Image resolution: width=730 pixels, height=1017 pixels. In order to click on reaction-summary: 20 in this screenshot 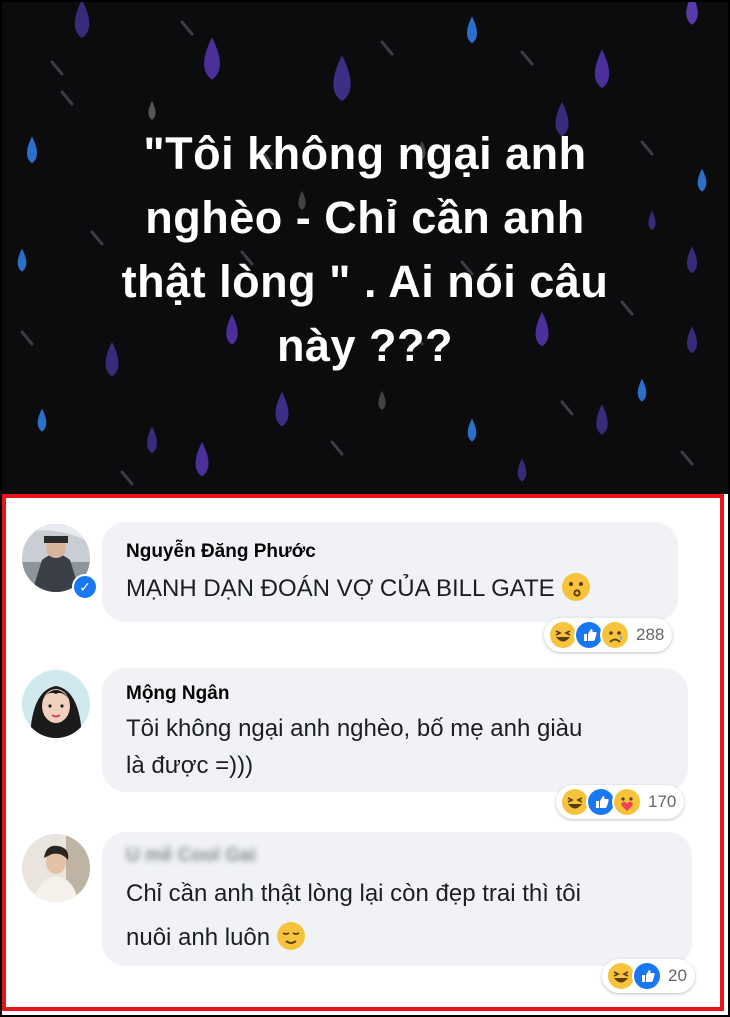, I will do `click(648, 976)`.